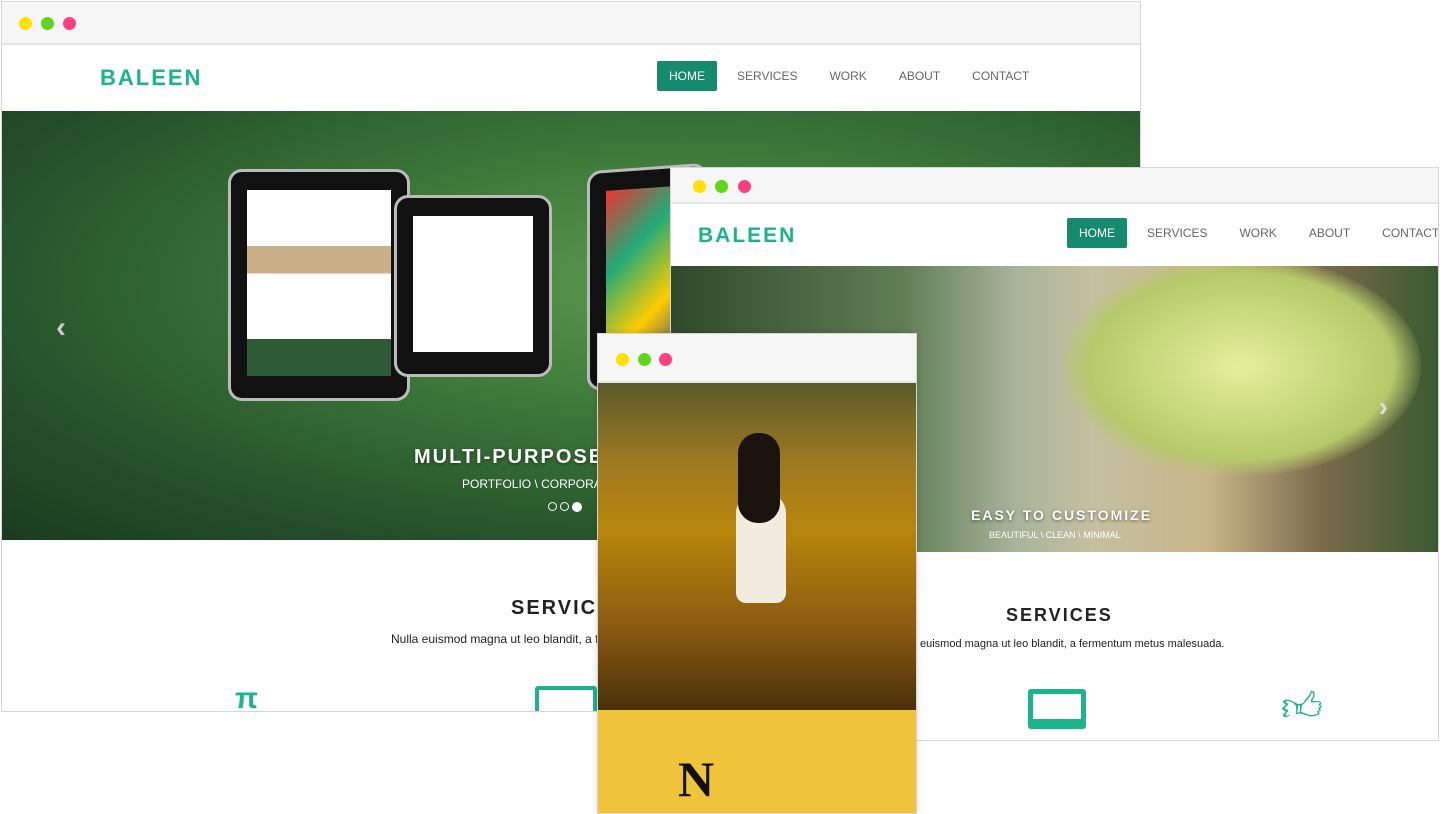 The height and width of the screenshot is (814, 1440). Describe the element at coordinates (498, 639) in the screenshot. I see `services-text: Nulla euismod magna ut leo blandit, a fe` at that location.